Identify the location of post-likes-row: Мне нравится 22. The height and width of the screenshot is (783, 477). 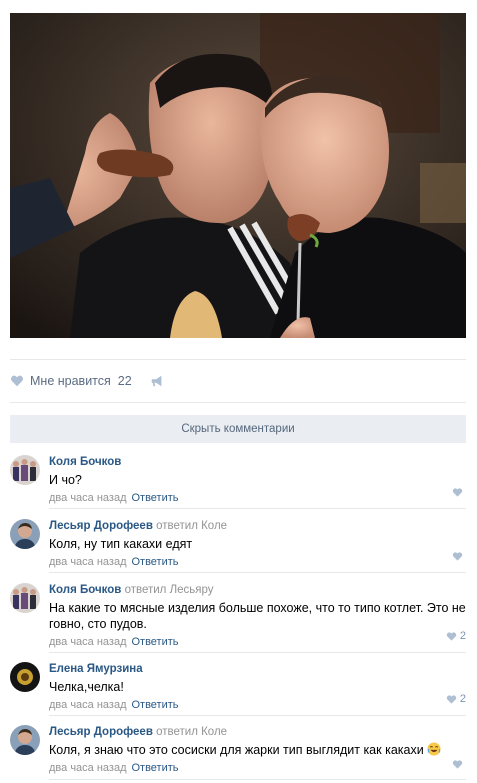
(87, 381).